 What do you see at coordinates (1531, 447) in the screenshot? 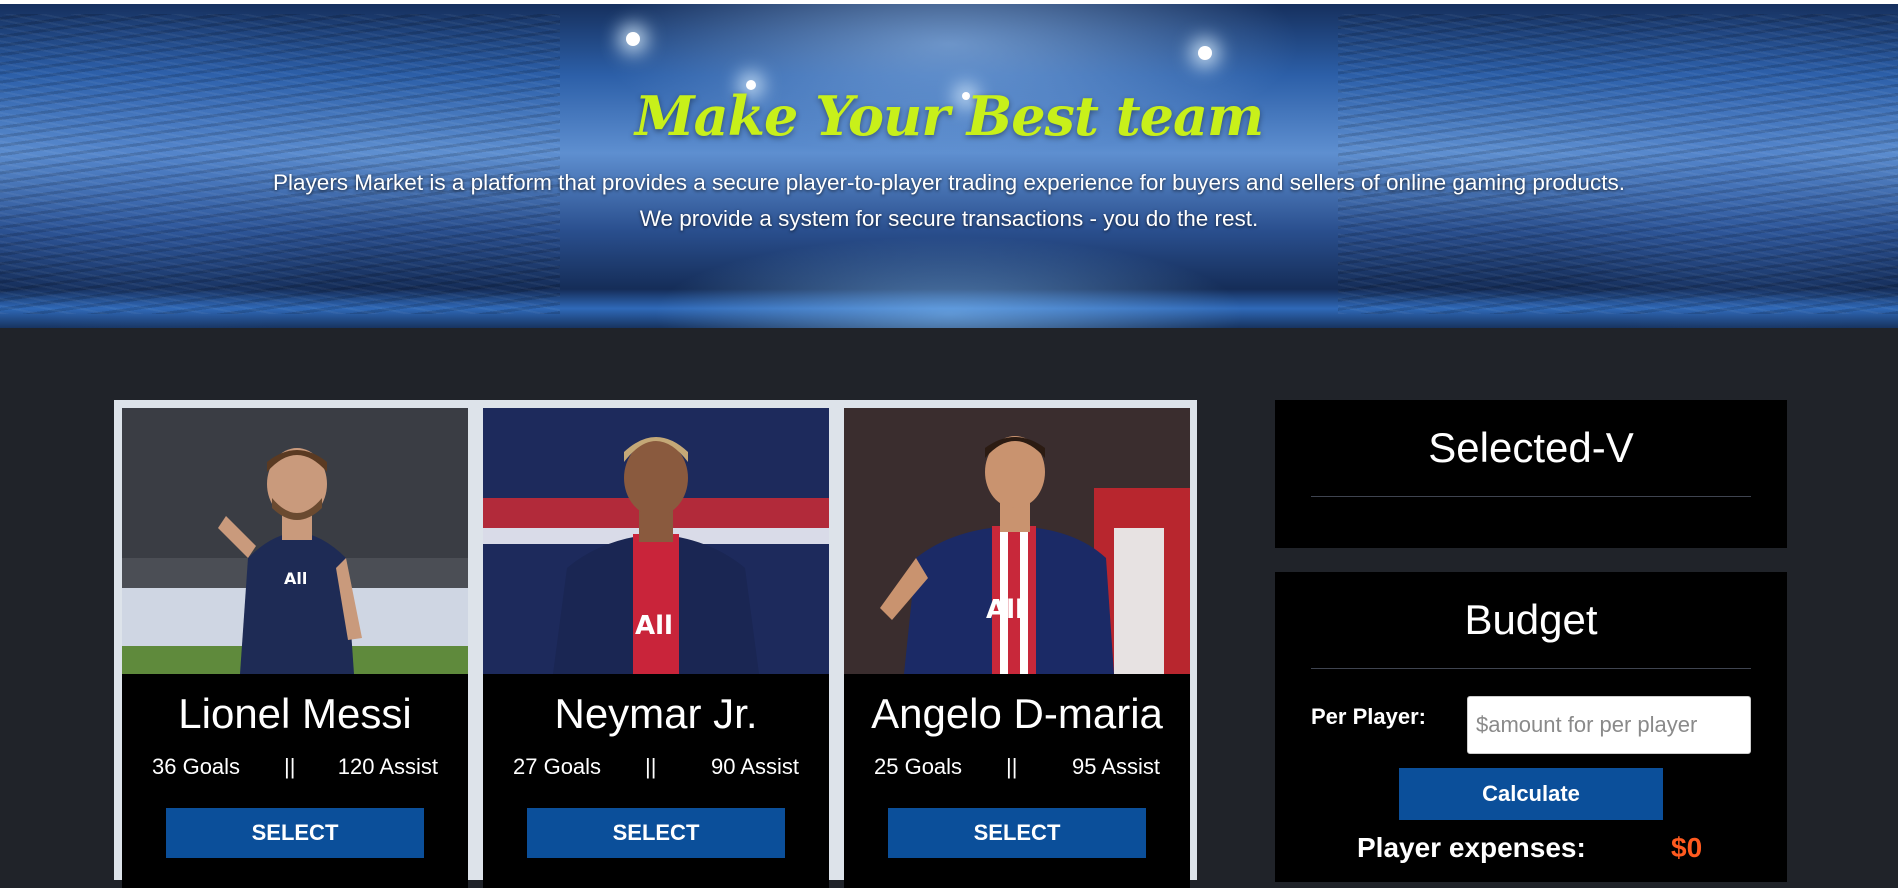
I see `selected-title: Selected-V` at bounding box center [1531, 447].